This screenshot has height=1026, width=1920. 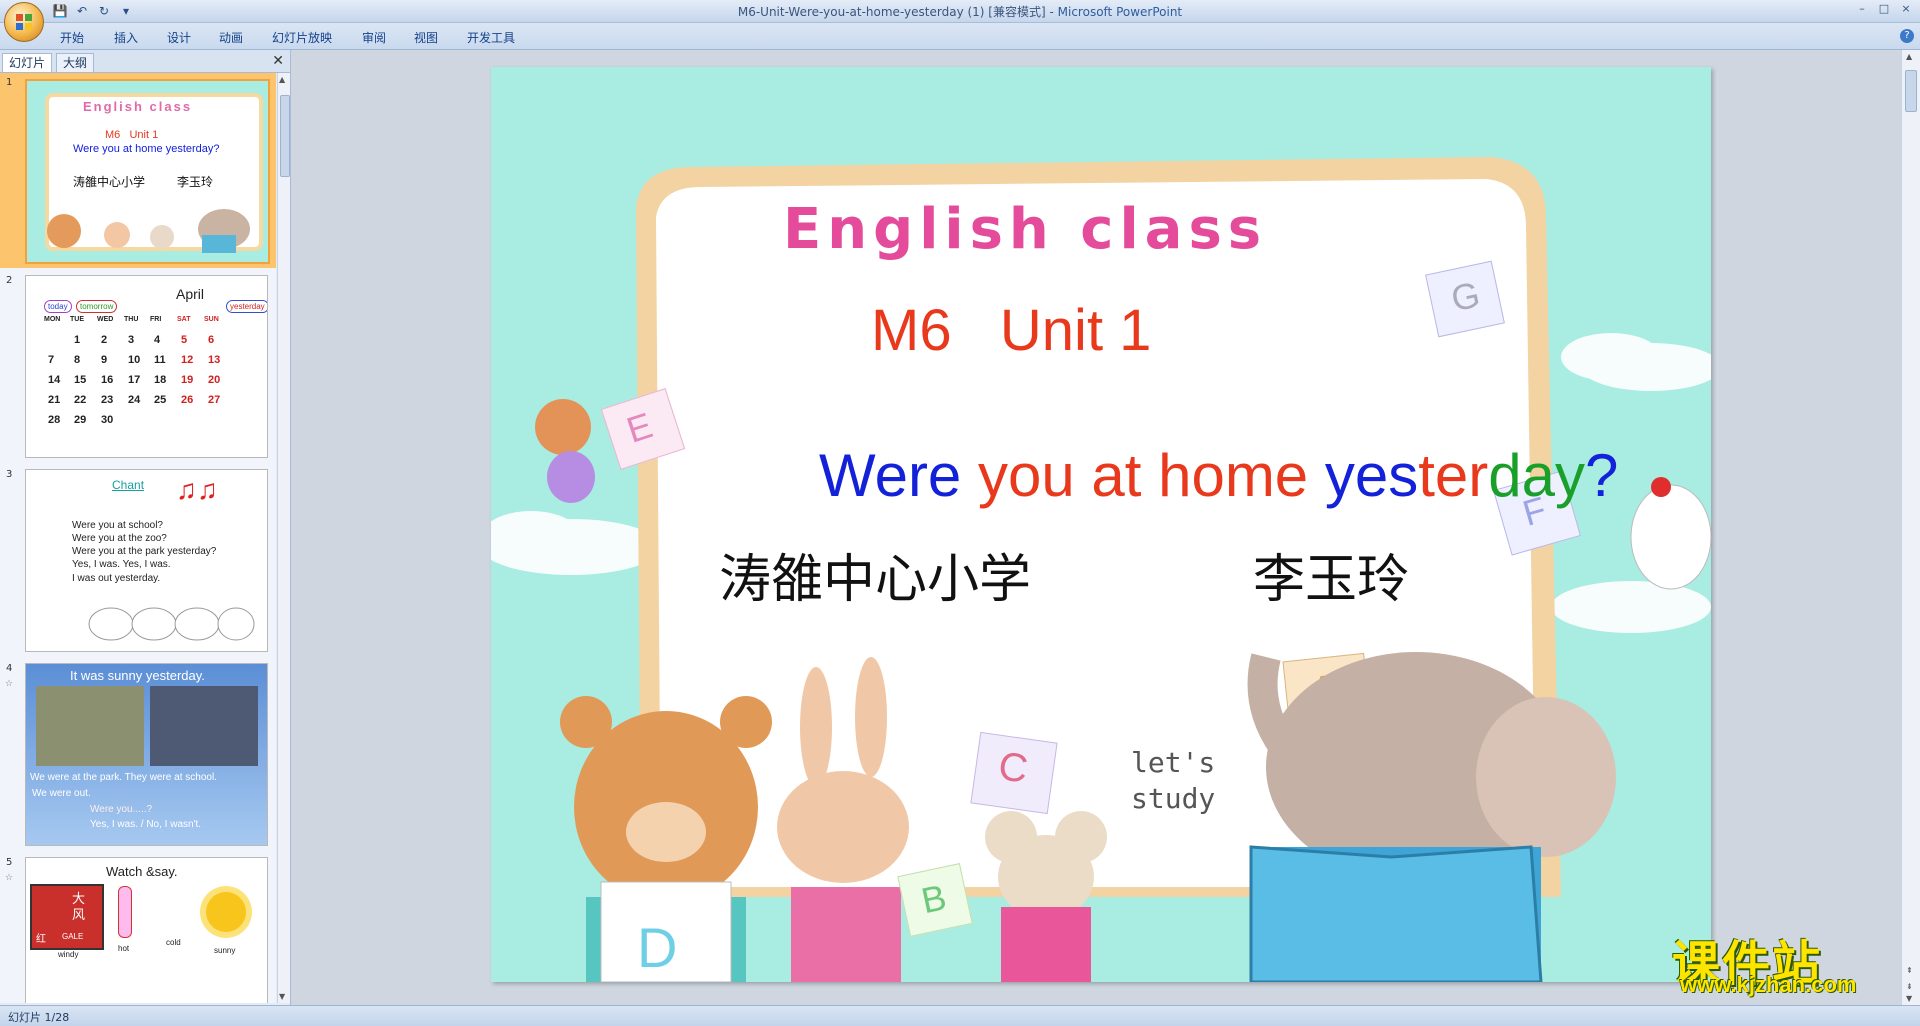 I want to click on calendar-day: 19, so click(x=187, y=380).